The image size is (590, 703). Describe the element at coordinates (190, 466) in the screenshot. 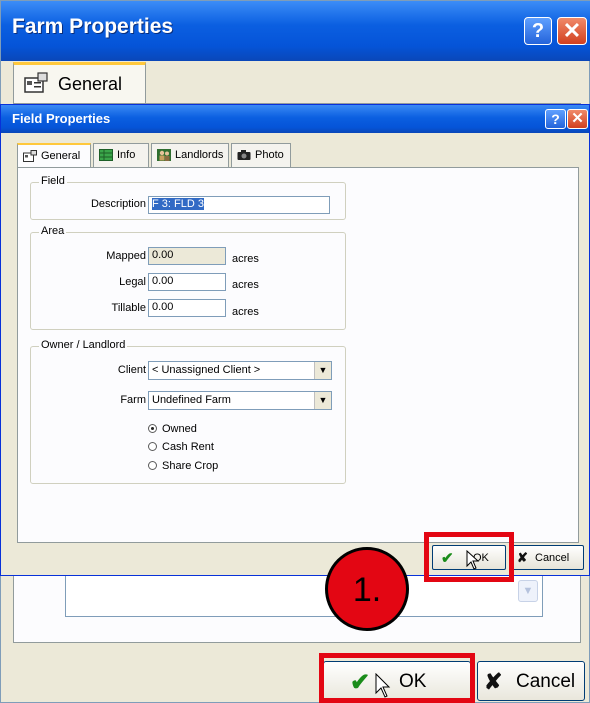

I see `radio-share-crop-label: Share Crop` at that location.